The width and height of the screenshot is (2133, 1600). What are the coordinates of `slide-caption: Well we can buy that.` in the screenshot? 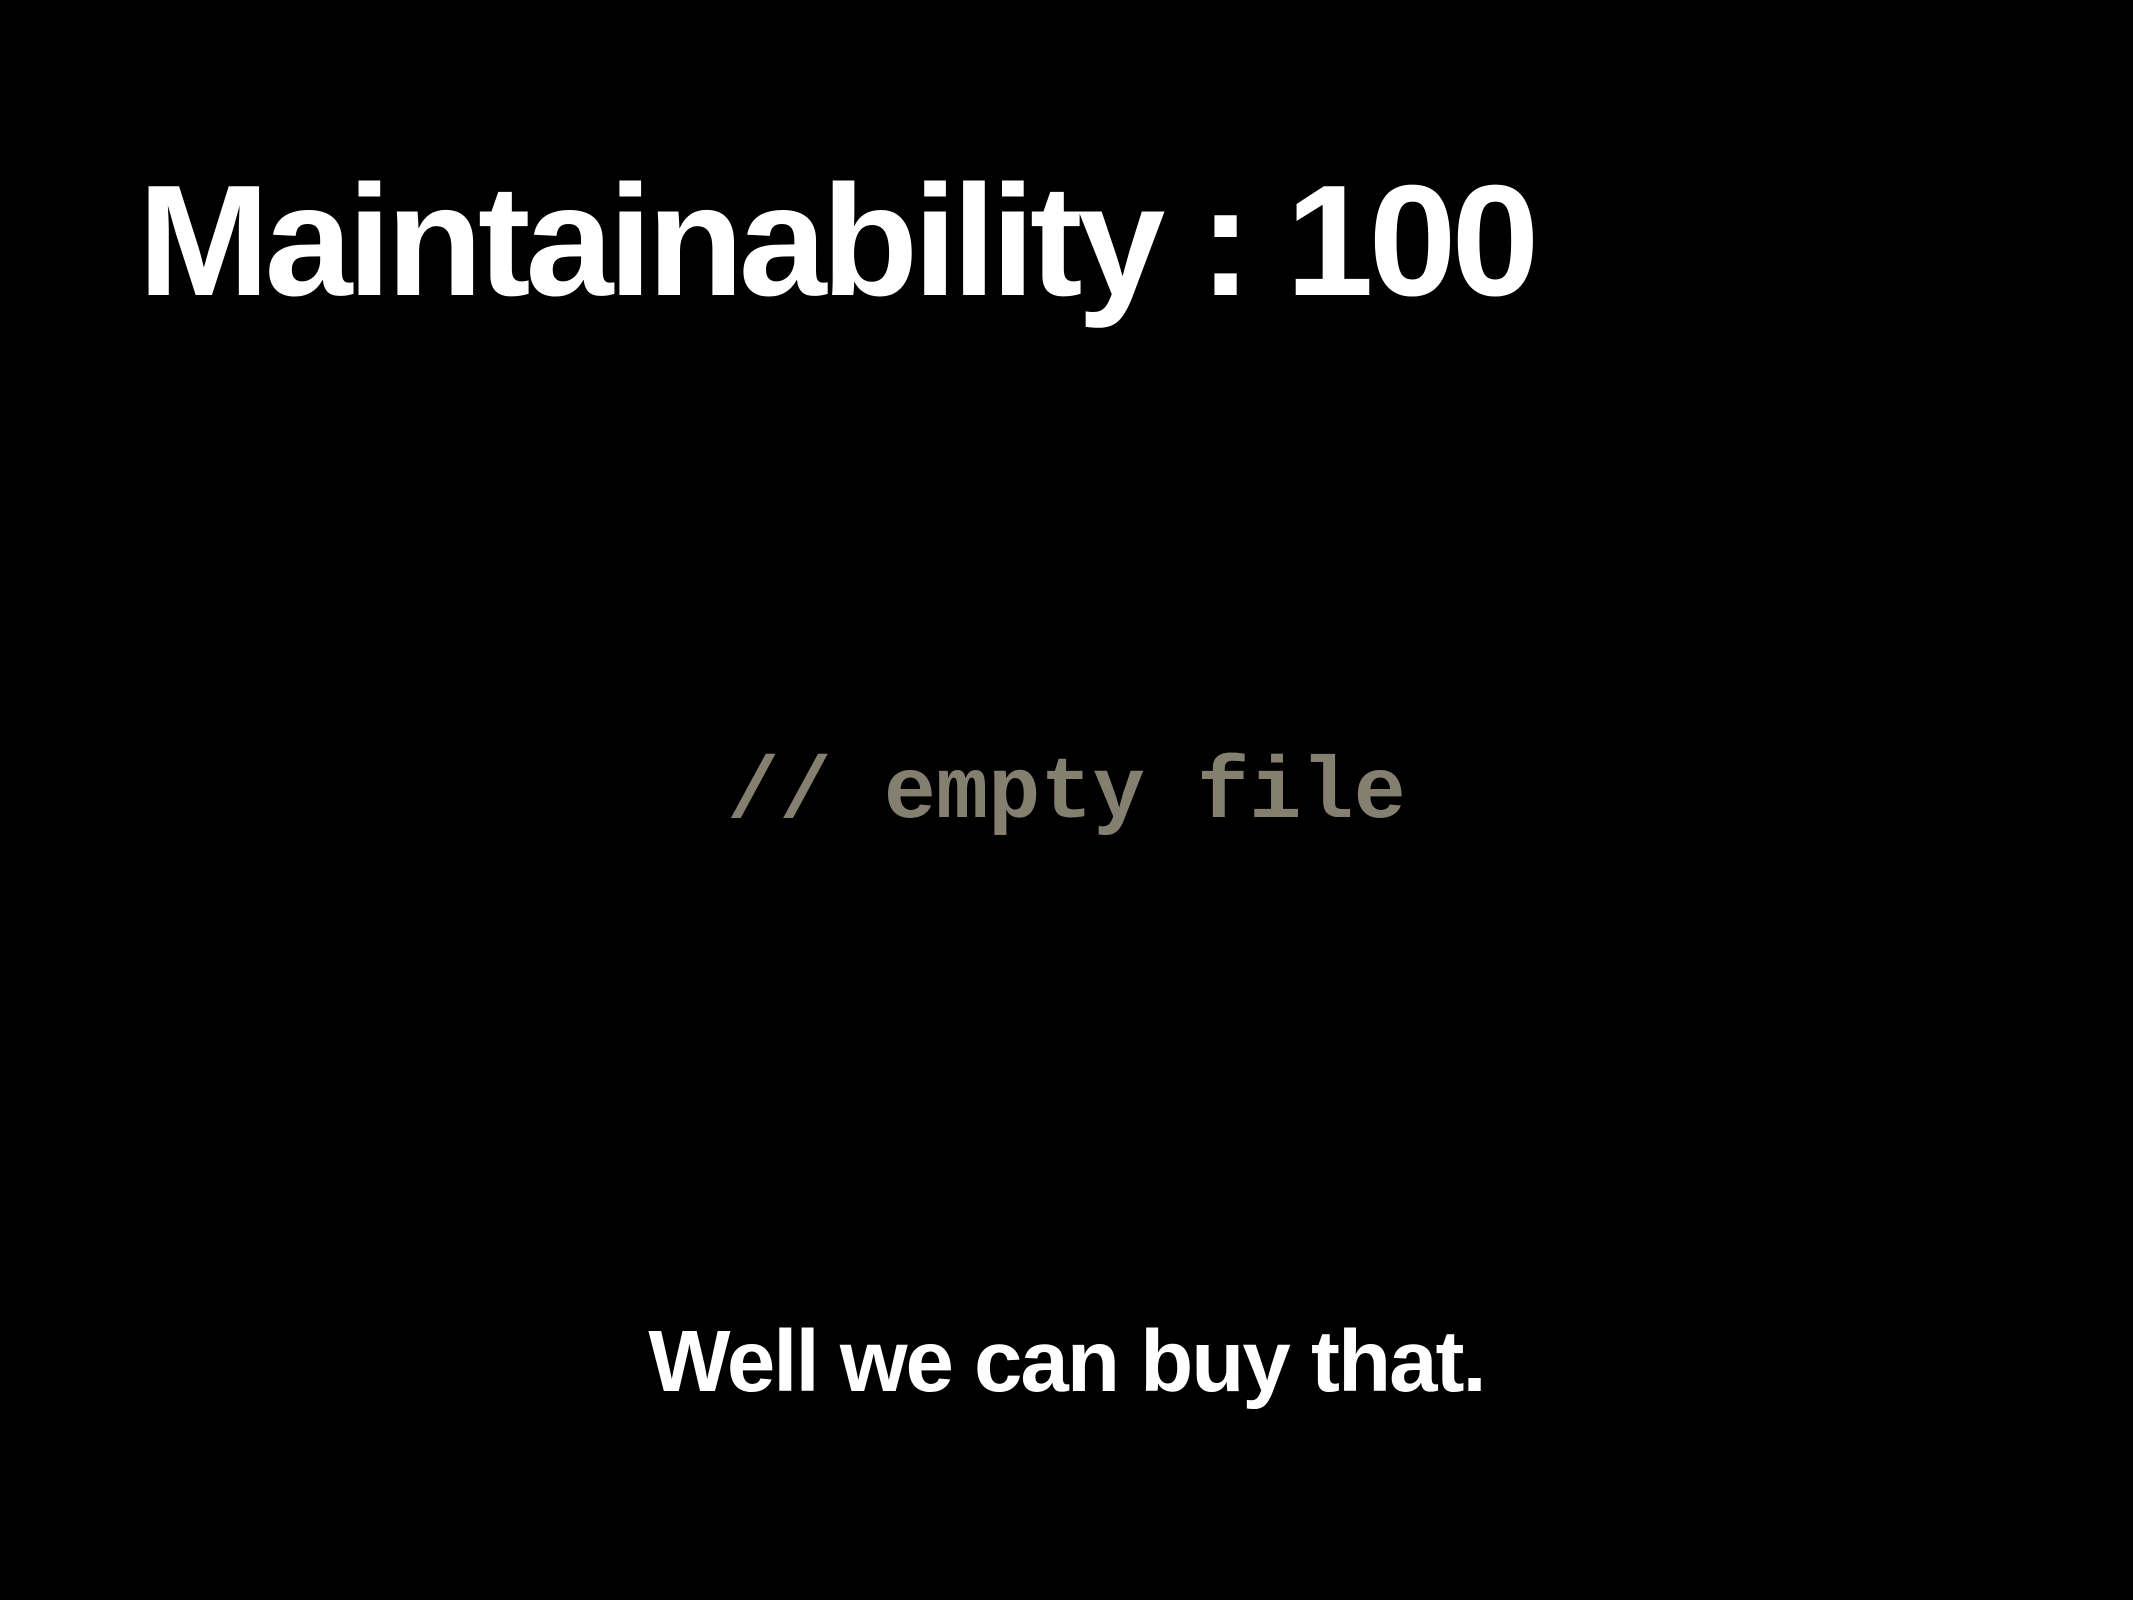 It's located at (1067, 1361).